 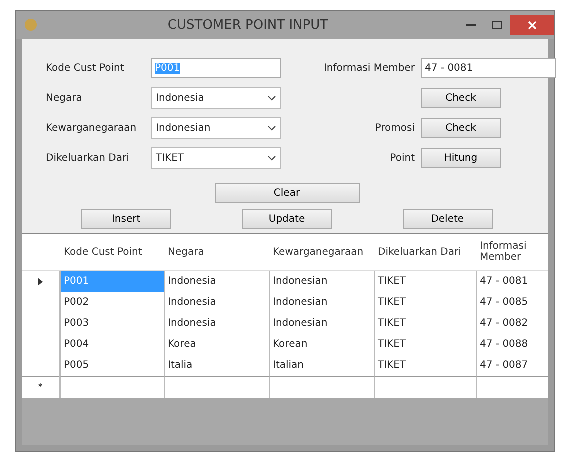 I want to click on action-button: Update, so click(x=287, y=219).